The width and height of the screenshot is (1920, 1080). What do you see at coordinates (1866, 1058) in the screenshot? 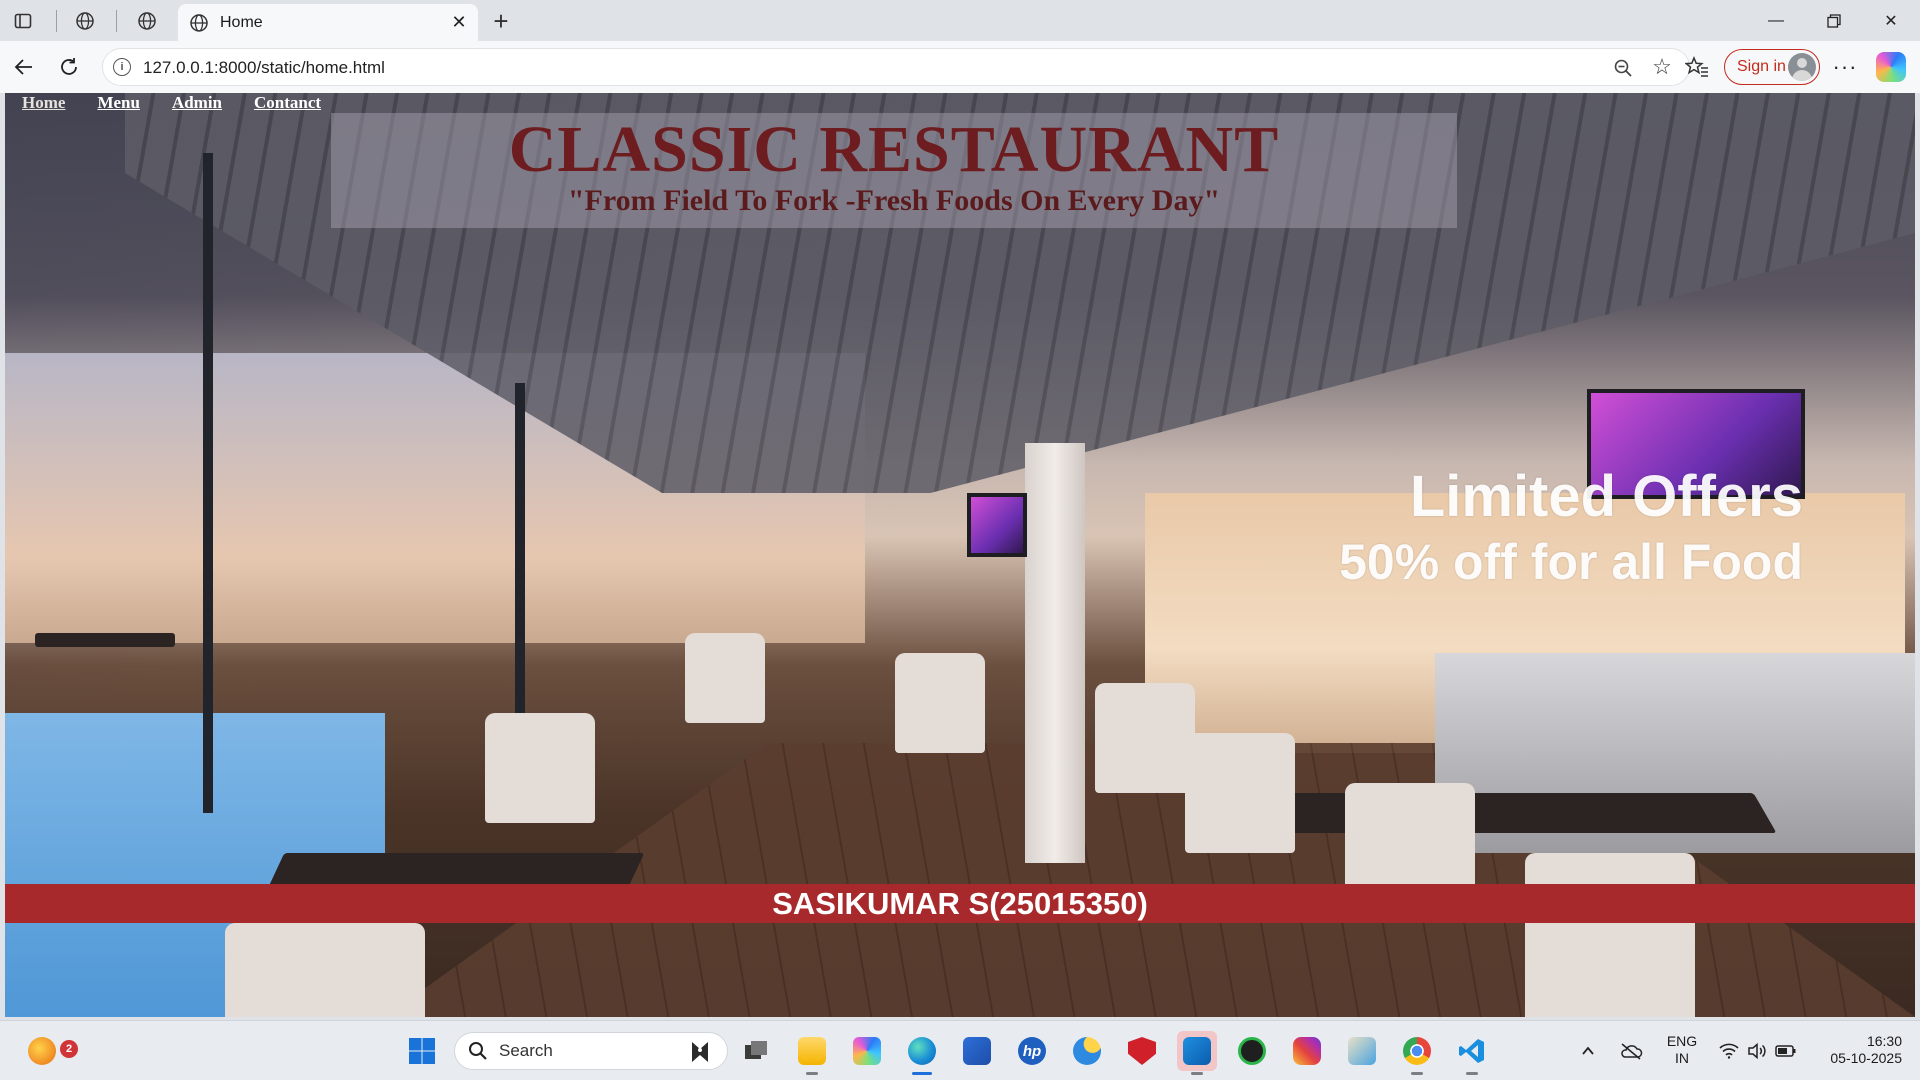
I see `clock-date: 05-10-2025` at bounding box center [1866, 1058].